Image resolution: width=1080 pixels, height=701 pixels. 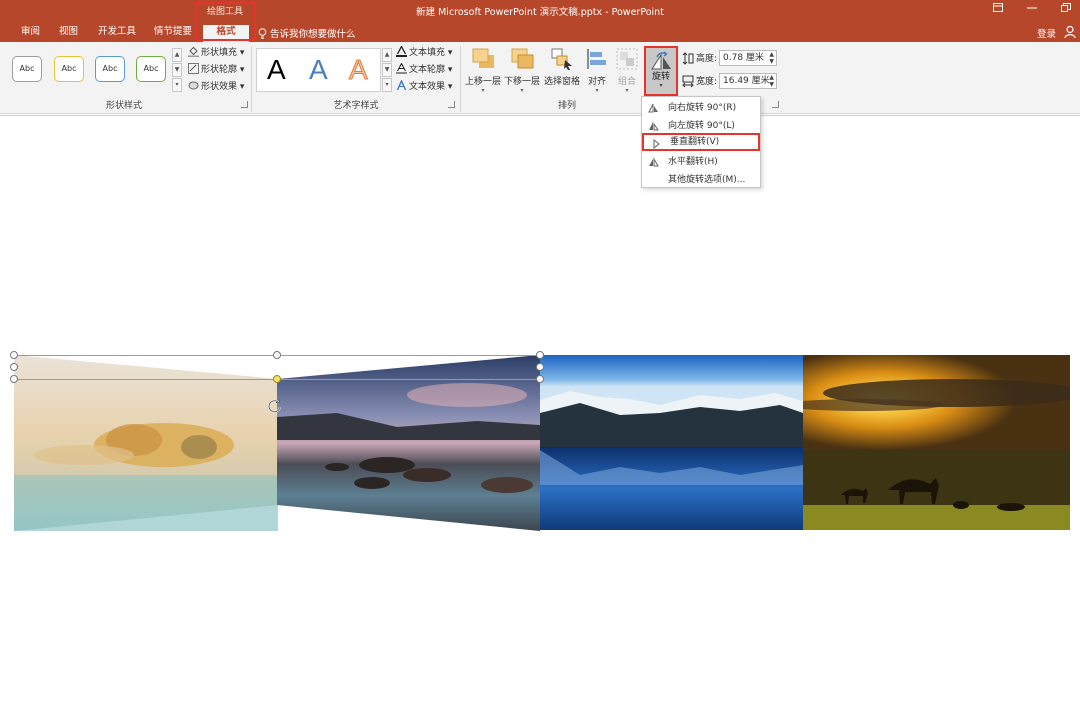 What do you see at coordinates (356, 106) in the screenshot?
I see `wordart-styles-group-label: 艺术字样式` at bounding box center [356, 106].